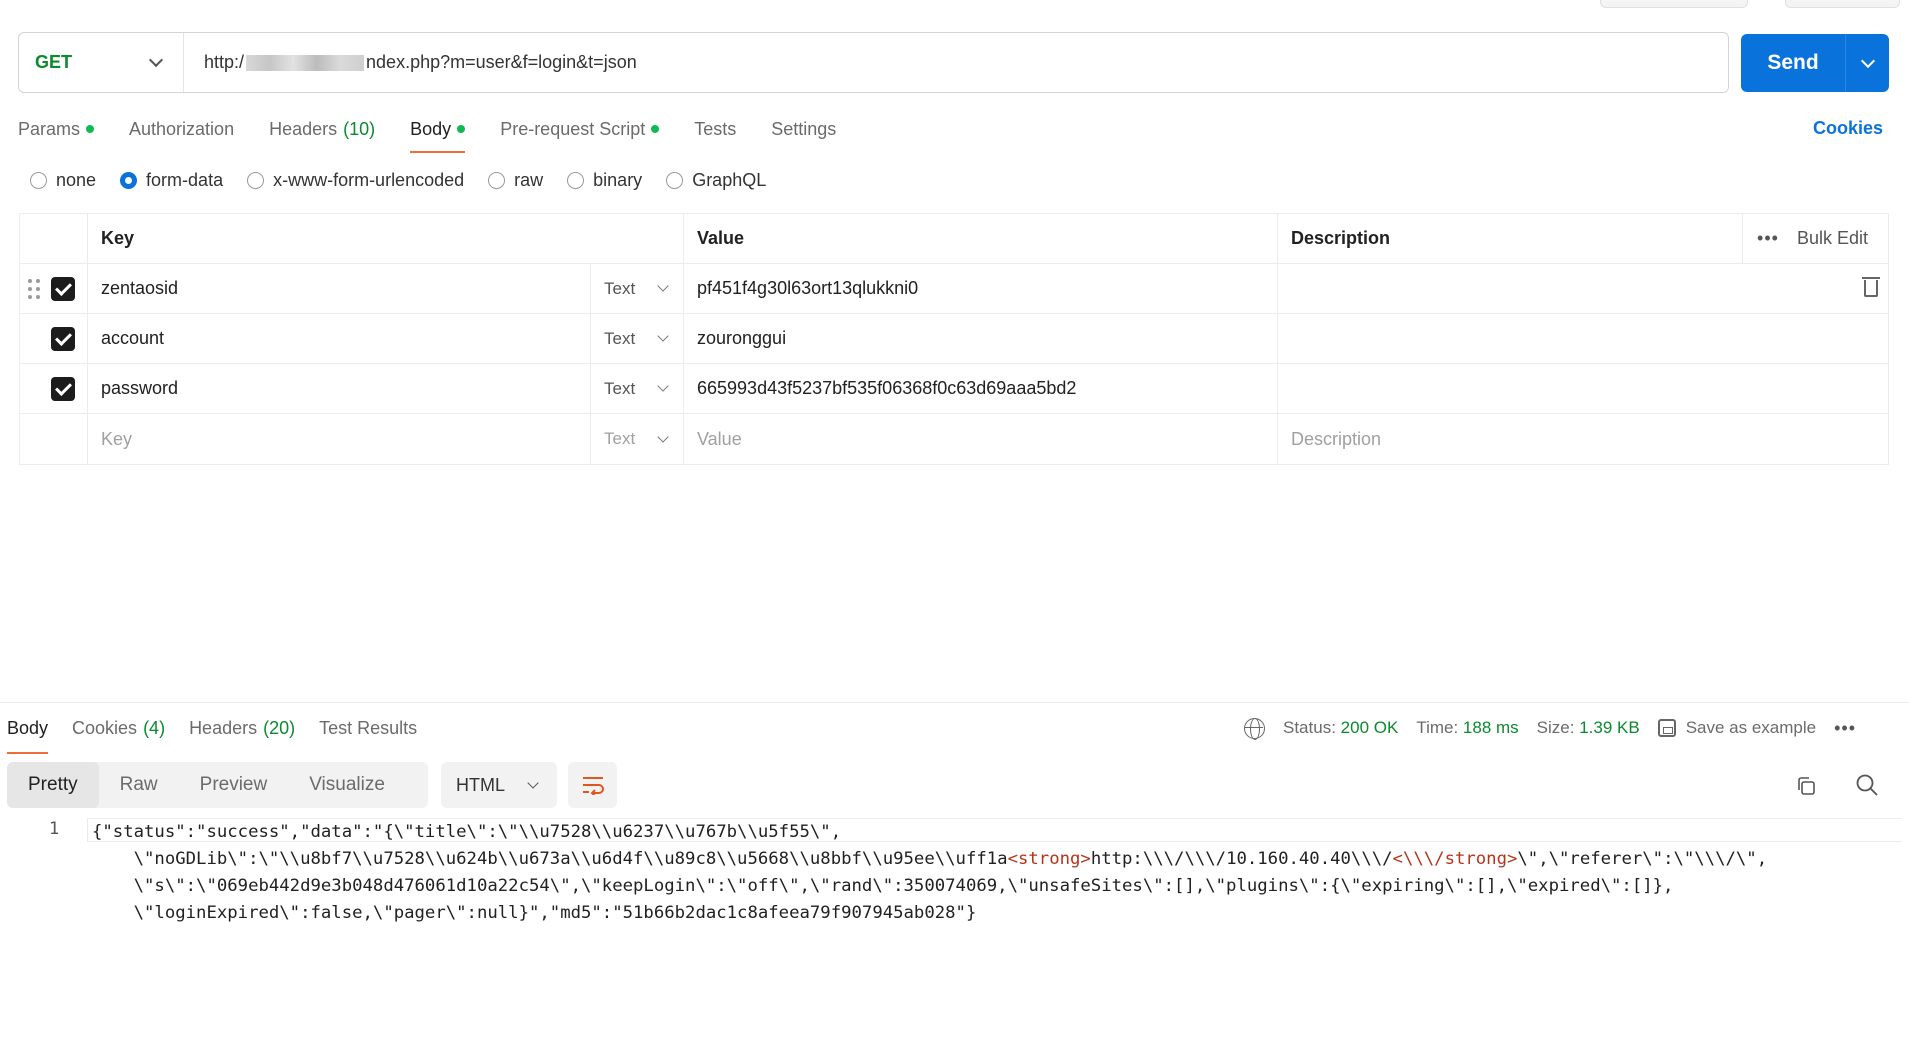 This screenshot has width=1909, height=1040. Describe the element at coordinates (56, 129) in the screenshot. I see `tab-params: Params` at that location.